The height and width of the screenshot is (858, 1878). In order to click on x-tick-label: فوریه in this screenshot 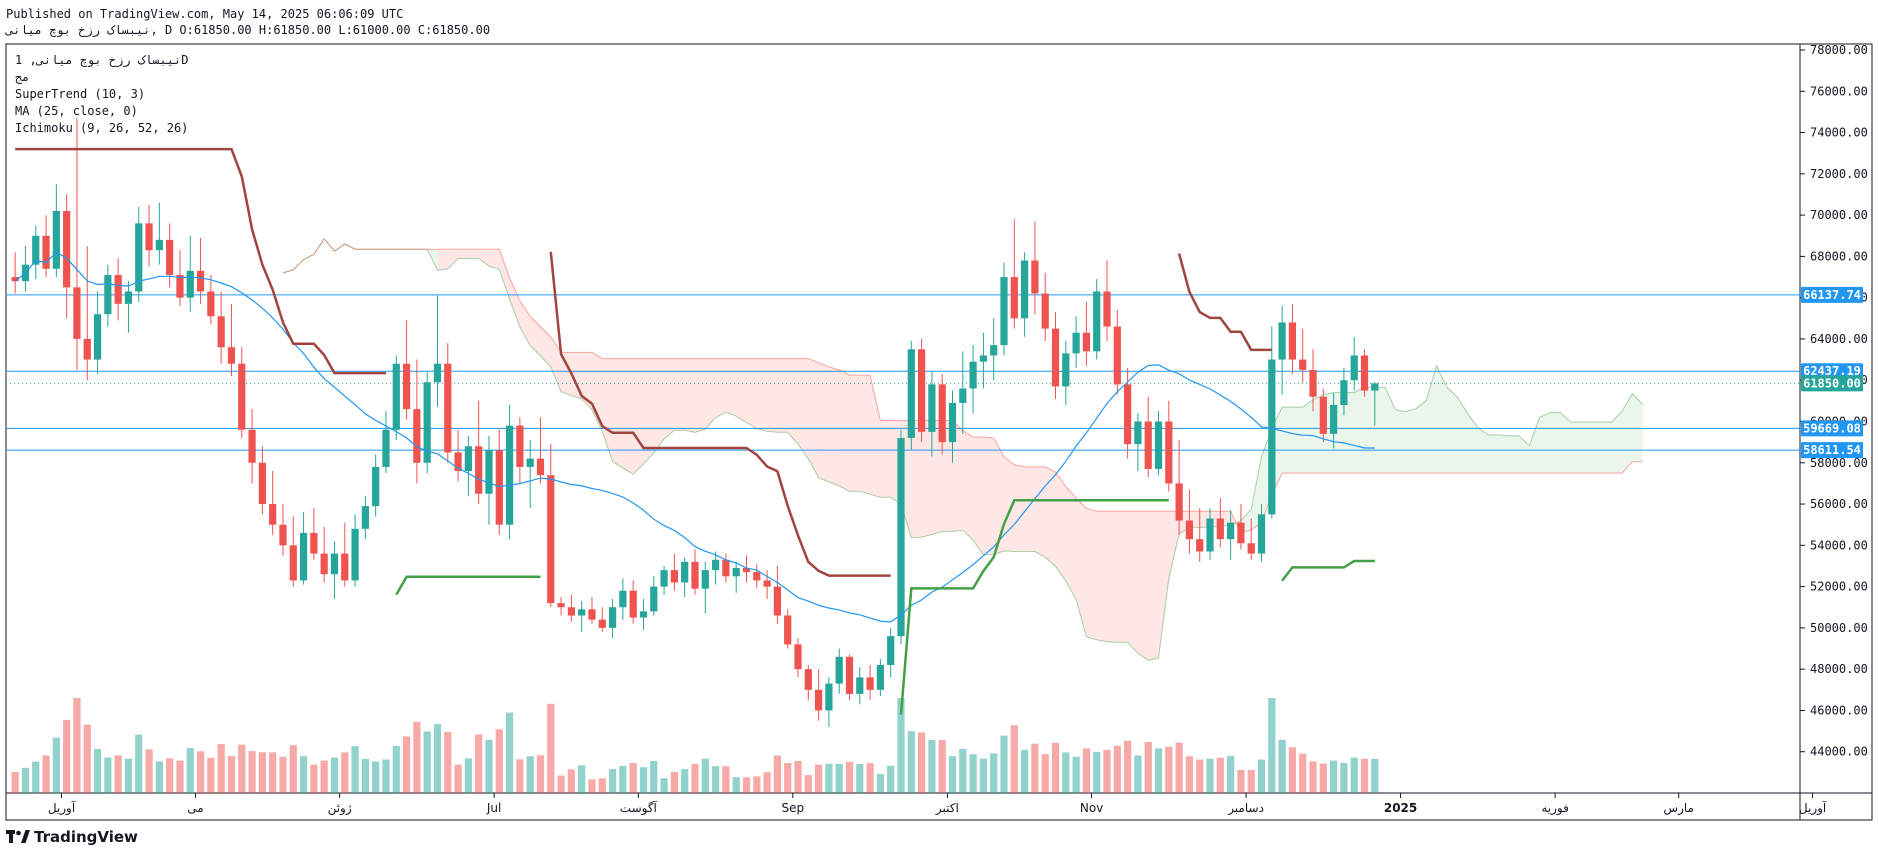, I will do `click(1555, 808)`.